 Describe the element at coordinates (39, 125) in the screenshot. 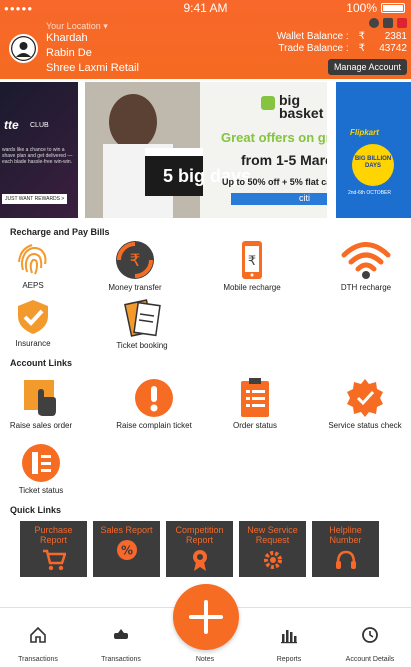

I see `banner-left-club: CLUB` at that location.